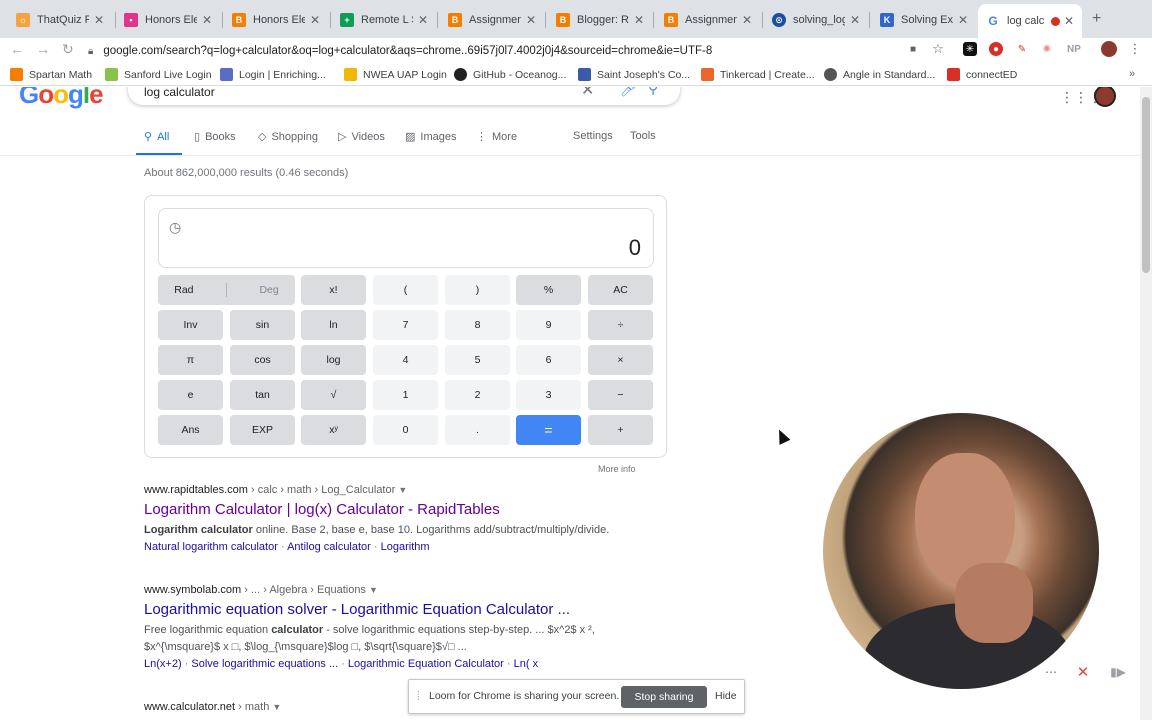 The height and width of the screenshot is (720, 1152). I want to click on history-icon: ◷, so click(175, 227).